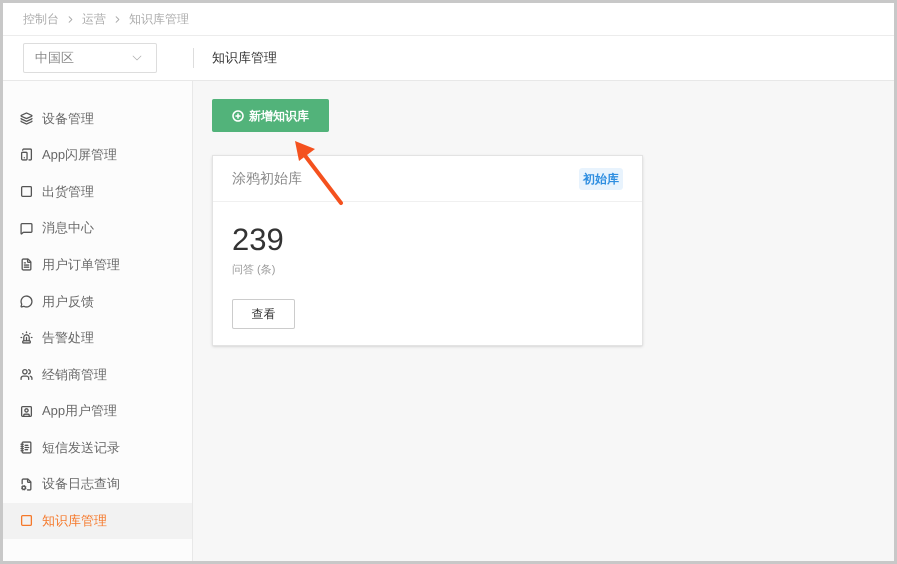 Image resolution: width=897 pixels, height=564 pixels. What do you see at coordinates (258, 240) in the screenshot?
I see `question-count: 239` at bounding box center [258, 240].